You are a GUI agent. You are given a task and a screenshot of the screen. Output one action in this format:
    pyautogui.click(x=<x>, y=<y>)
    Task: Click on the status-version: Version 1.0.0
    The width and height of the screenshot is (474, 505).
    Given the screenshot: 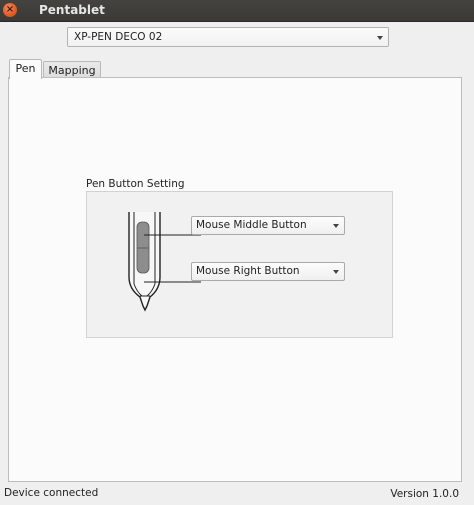 What is the action you would take?
    pyautogui.click(x=424, y=494)
    